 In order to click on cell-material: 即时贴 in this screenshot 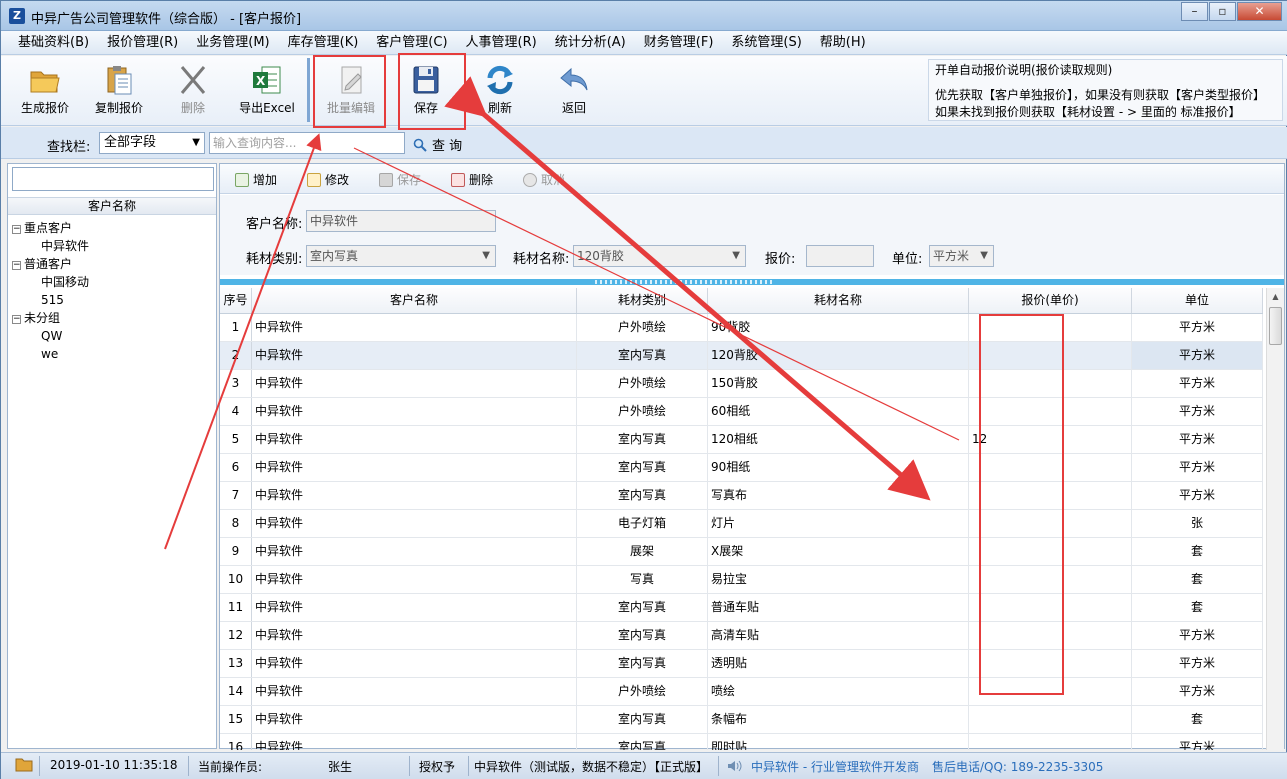, I will do `click(838, 742)`.